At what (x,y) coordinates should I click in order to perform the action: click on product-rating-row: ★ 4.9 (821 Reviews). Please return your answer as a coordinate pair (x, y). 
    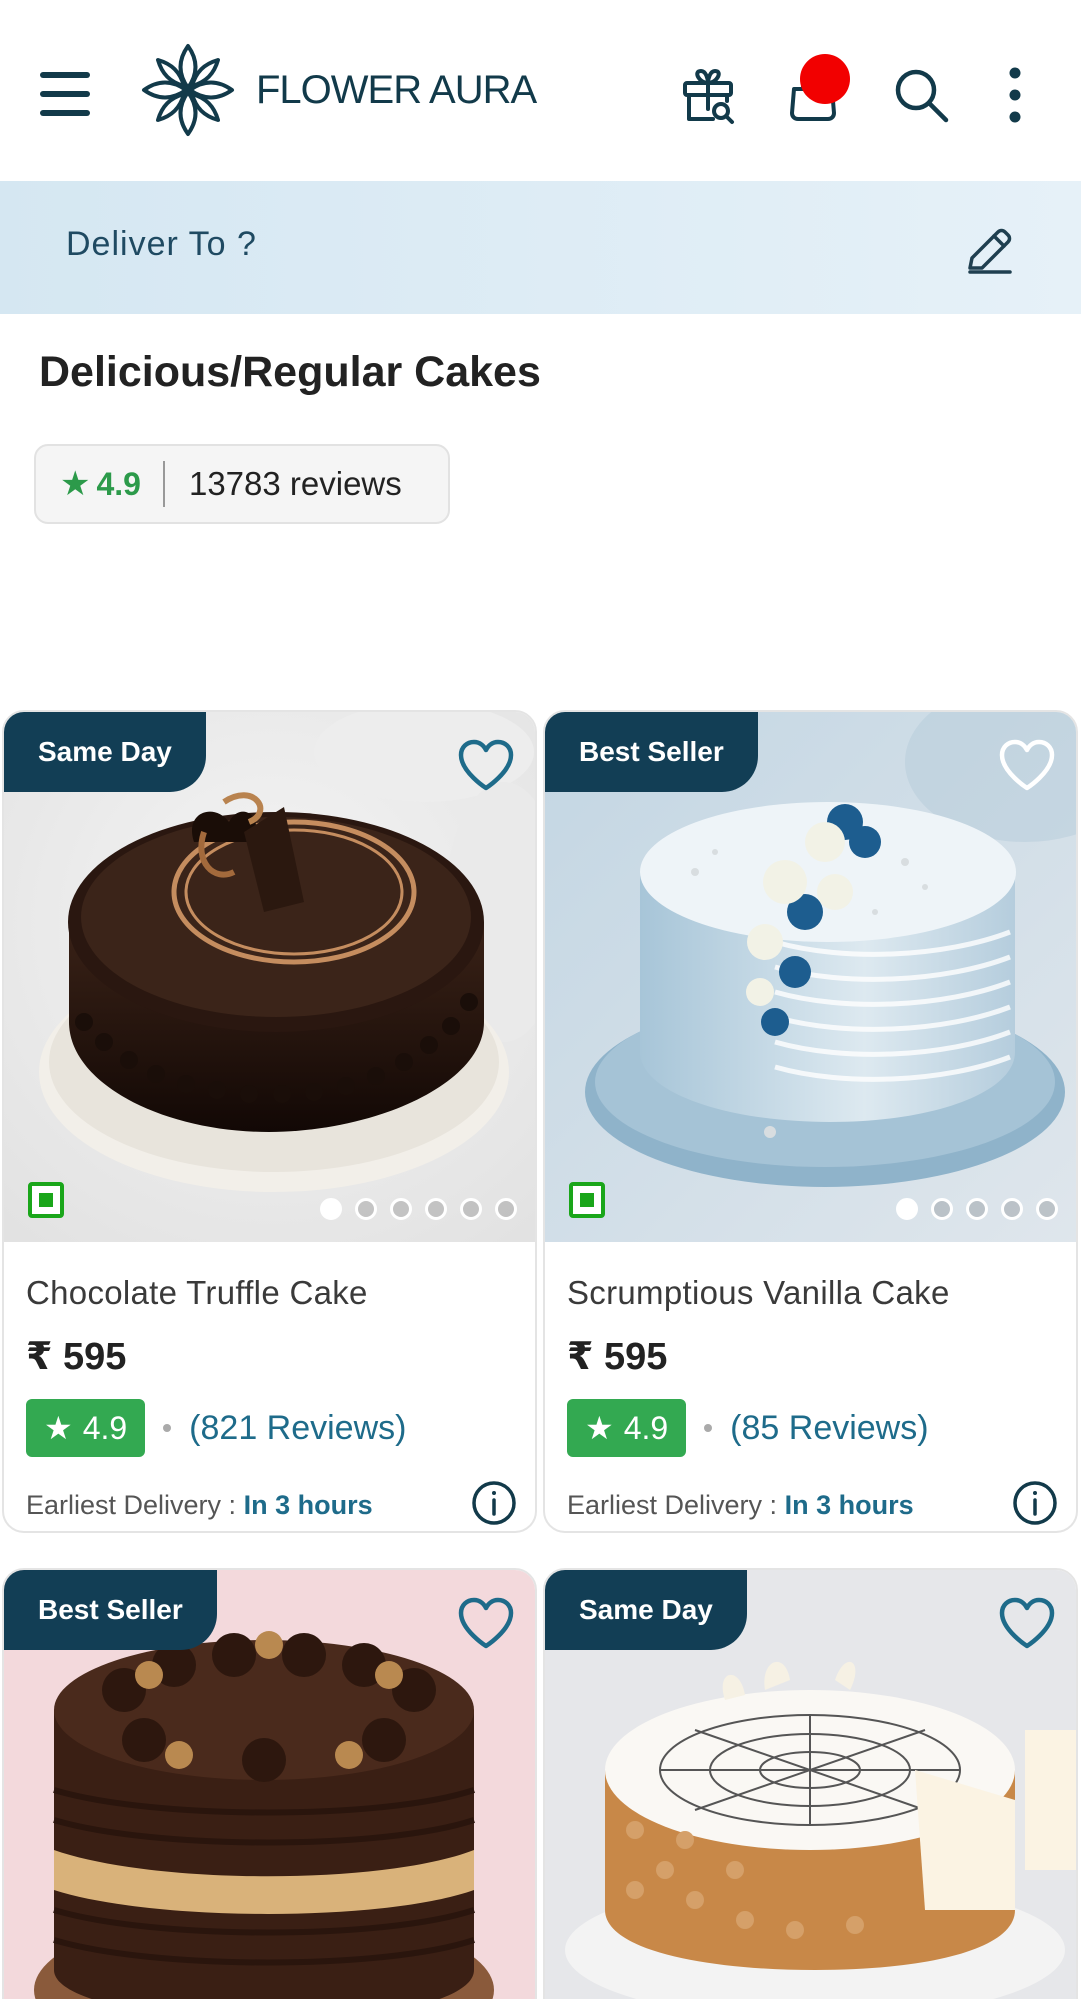
    Looking at the image, I should click on (269, 1428).